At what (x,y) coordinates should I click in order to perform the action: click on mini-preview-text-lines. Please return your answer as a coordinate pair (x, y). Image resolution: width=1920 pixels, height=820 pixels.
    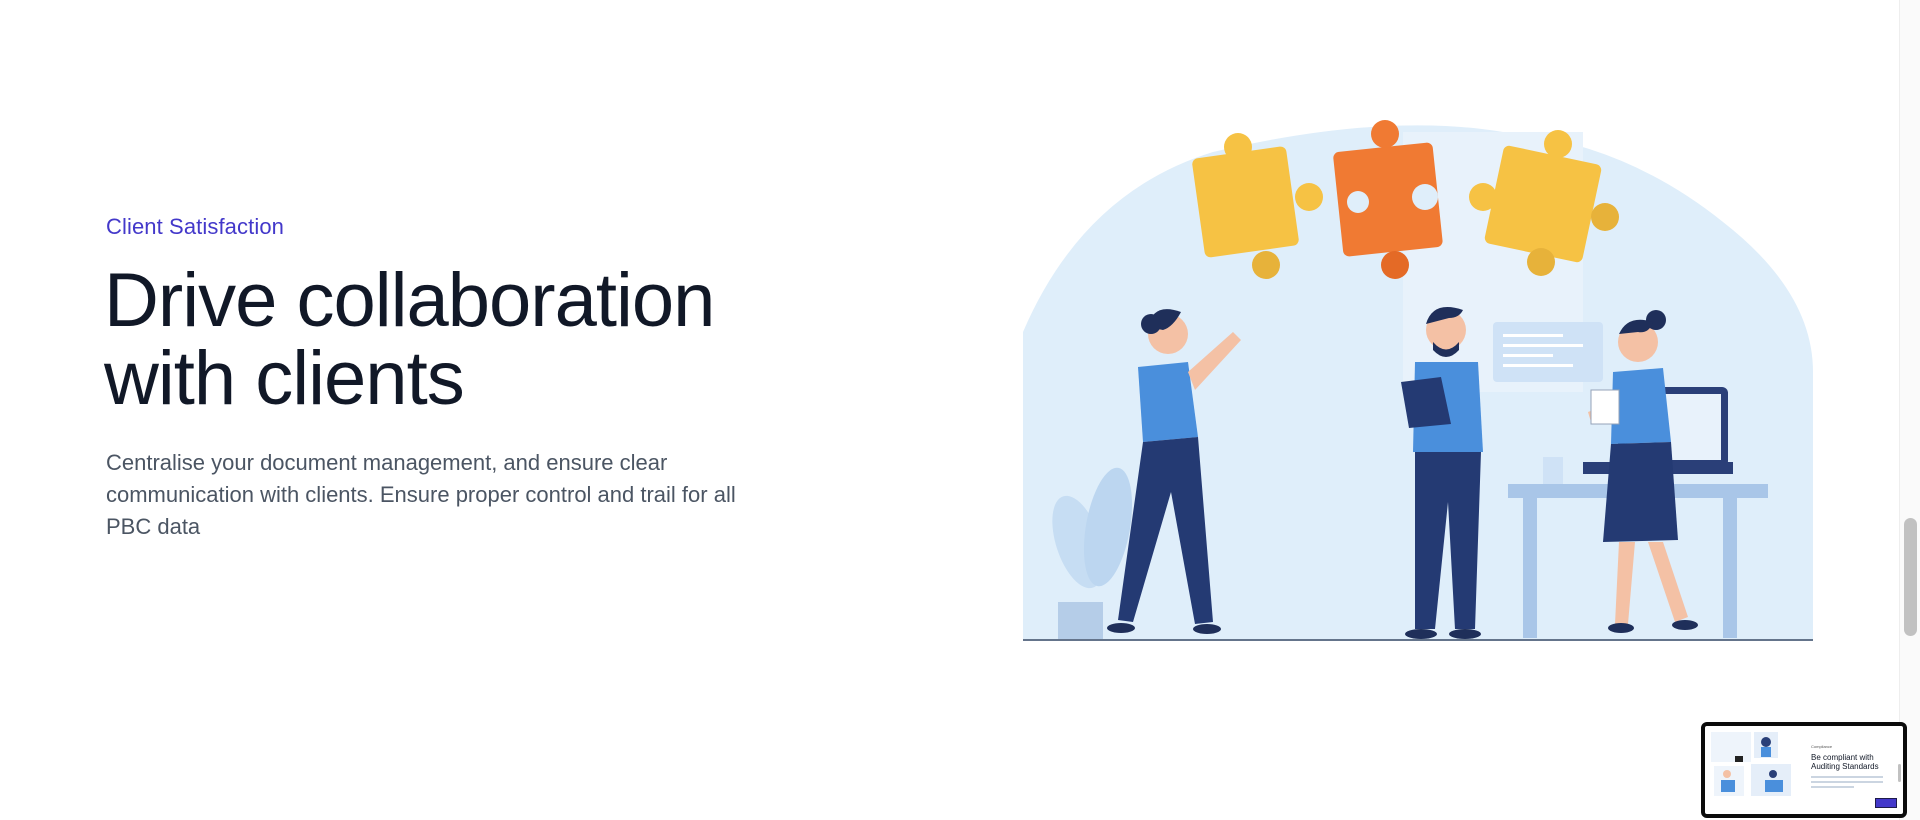
    Looking at the image, I should click on (1847, 783).